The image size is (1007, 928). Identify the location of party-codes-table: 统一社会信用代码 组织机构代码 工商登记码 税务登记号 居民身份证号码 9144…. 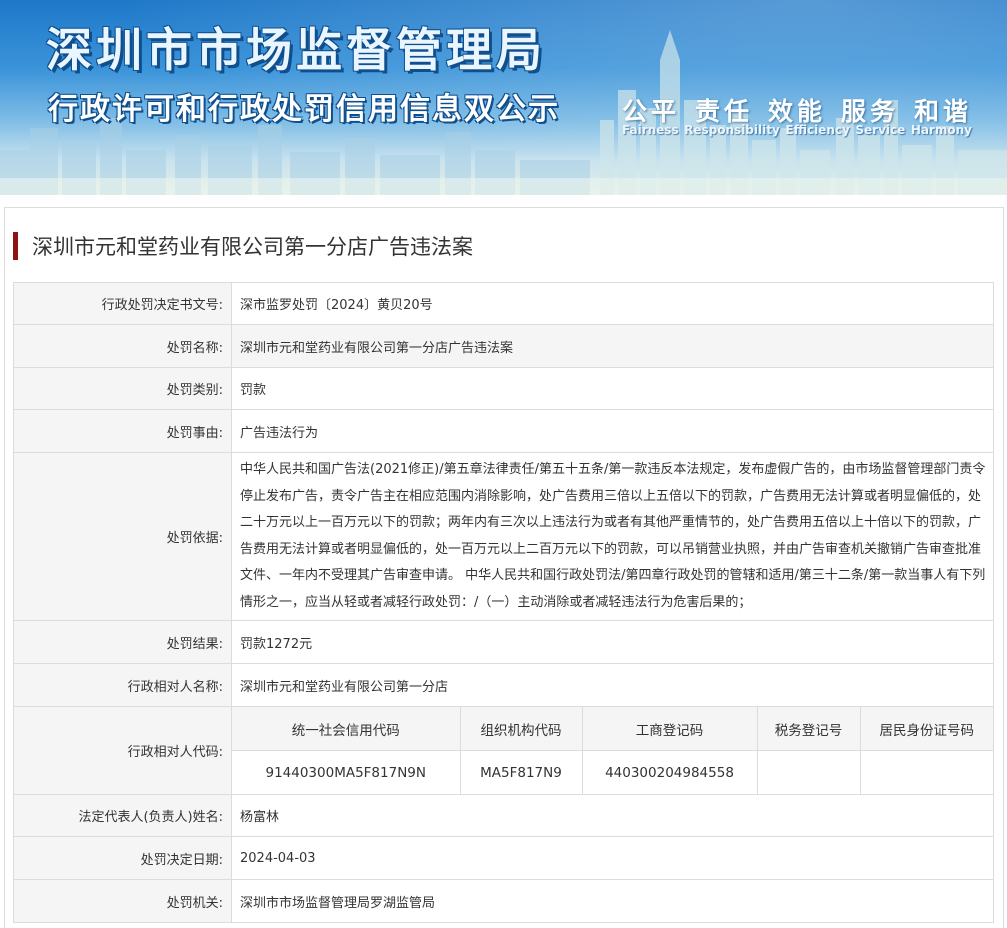
(612, 750).